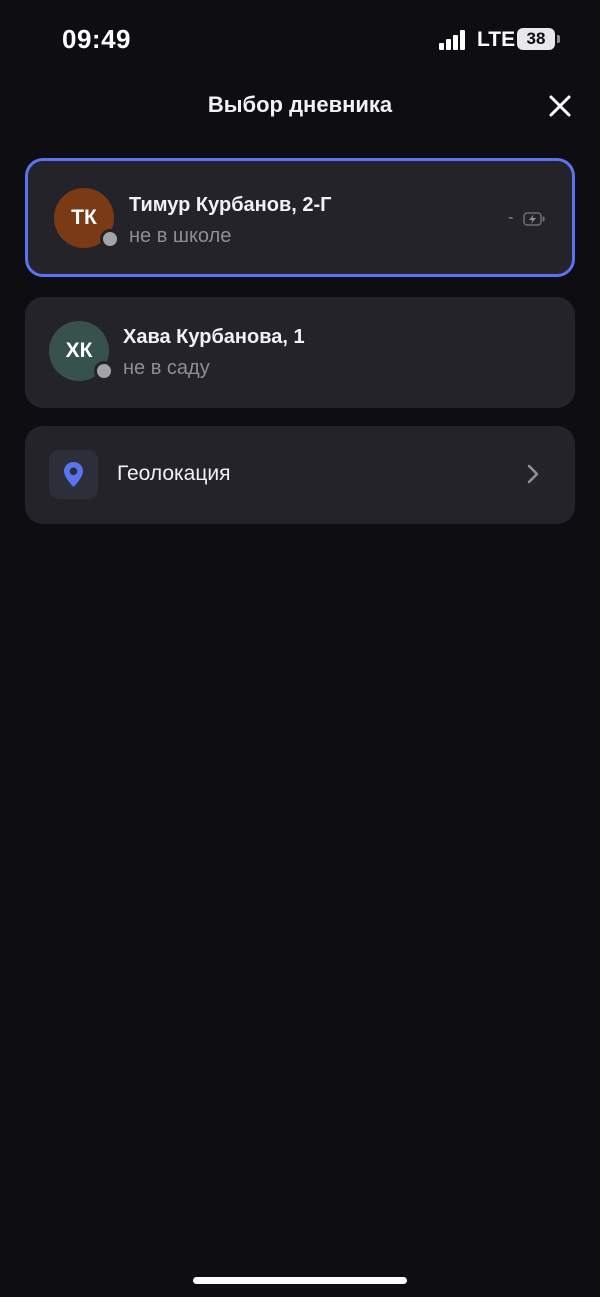 The height and width of the screenshot is (1297, 600). I want to click on child-name: Хава Курбанова, 1, so click(214, 337).